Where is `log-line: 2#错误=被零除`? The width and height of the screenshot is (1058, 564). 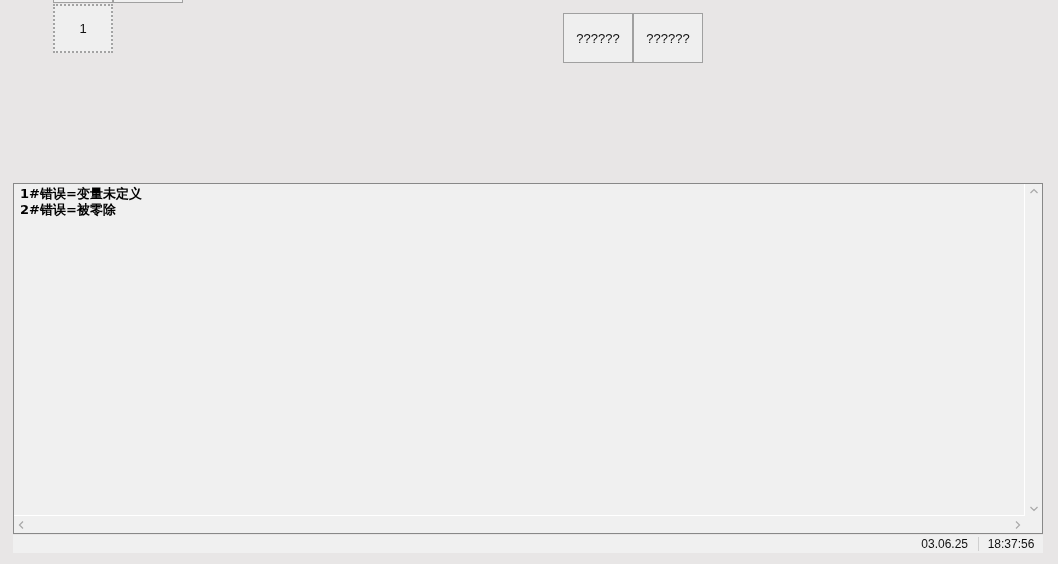
log-line: 2#错误=被零除 is located at coordinates (68, 210).